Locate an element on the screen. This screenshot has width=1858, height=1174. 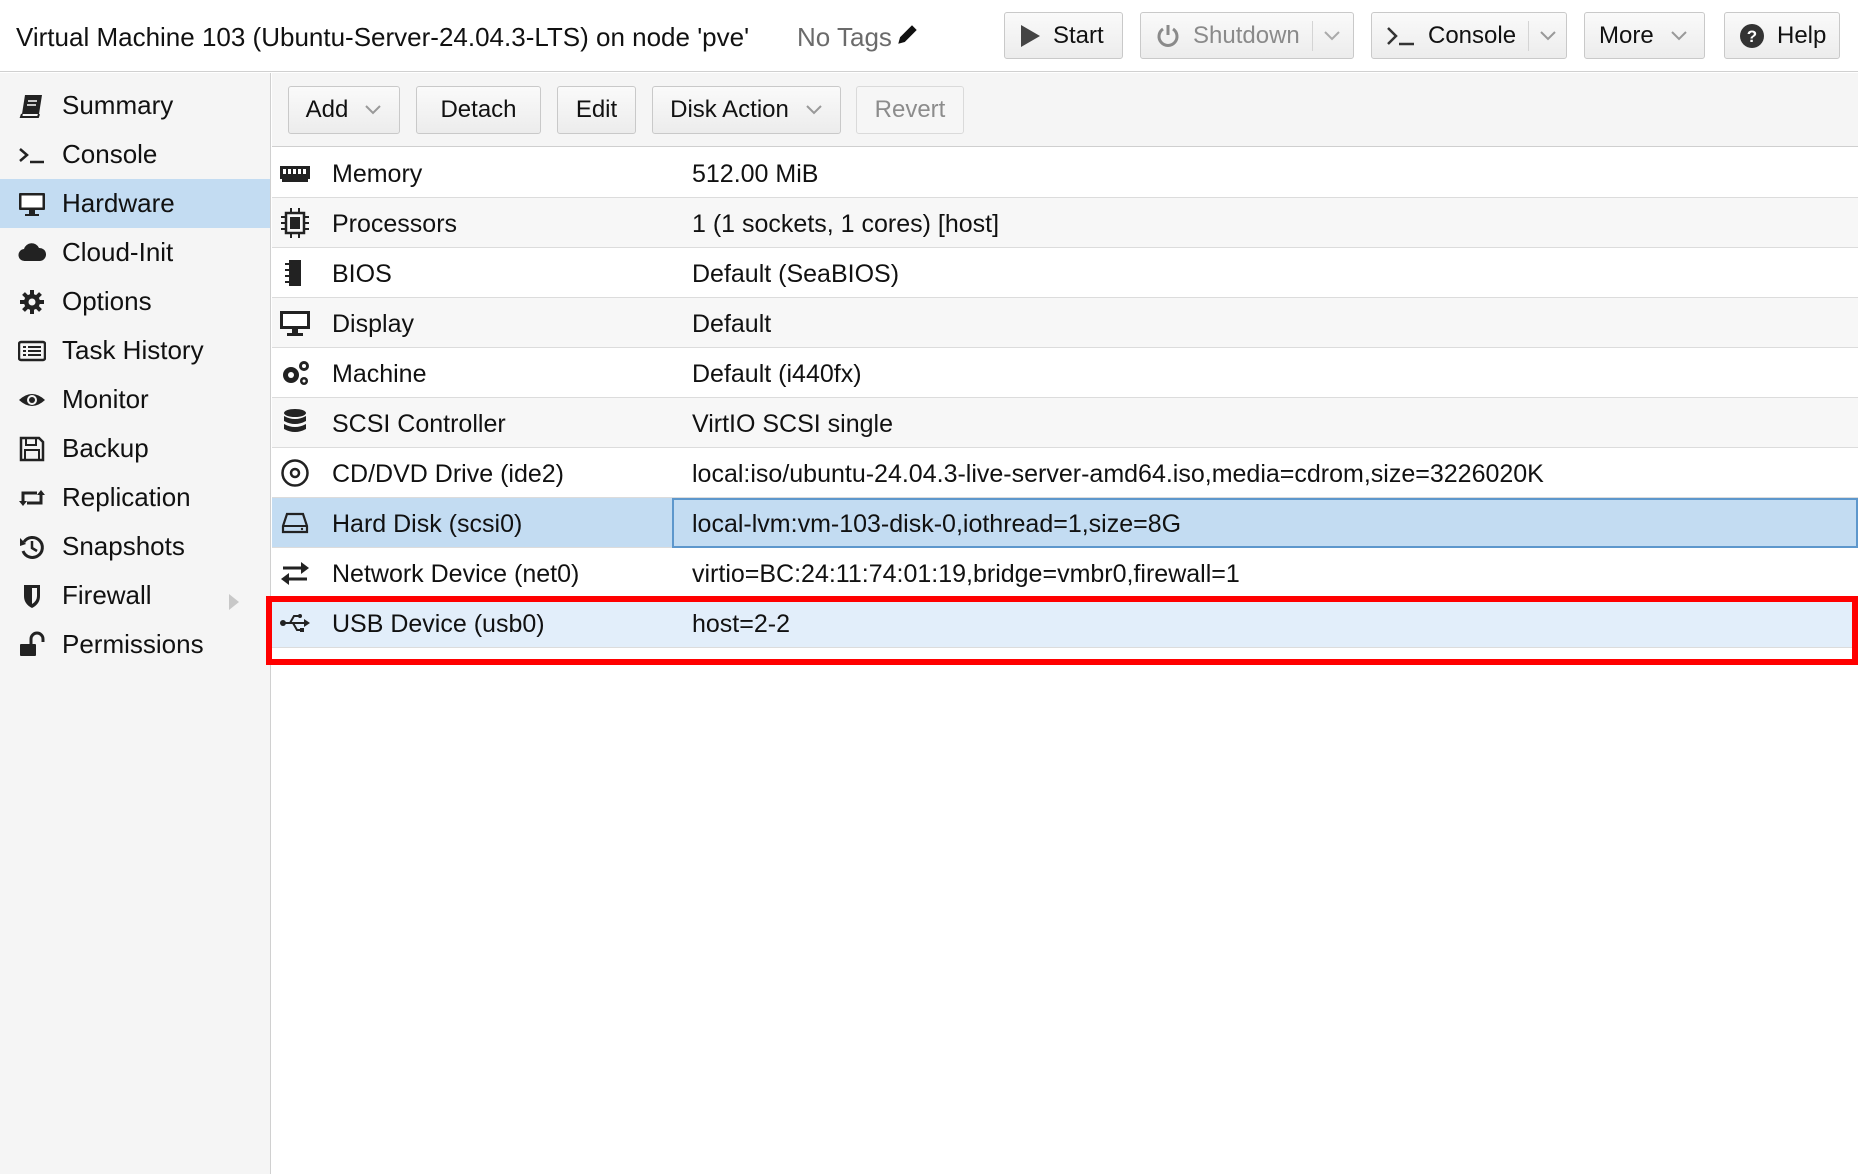
table-row-machine: Machine Default (i440fx) is located at coordinates (1065, 373).